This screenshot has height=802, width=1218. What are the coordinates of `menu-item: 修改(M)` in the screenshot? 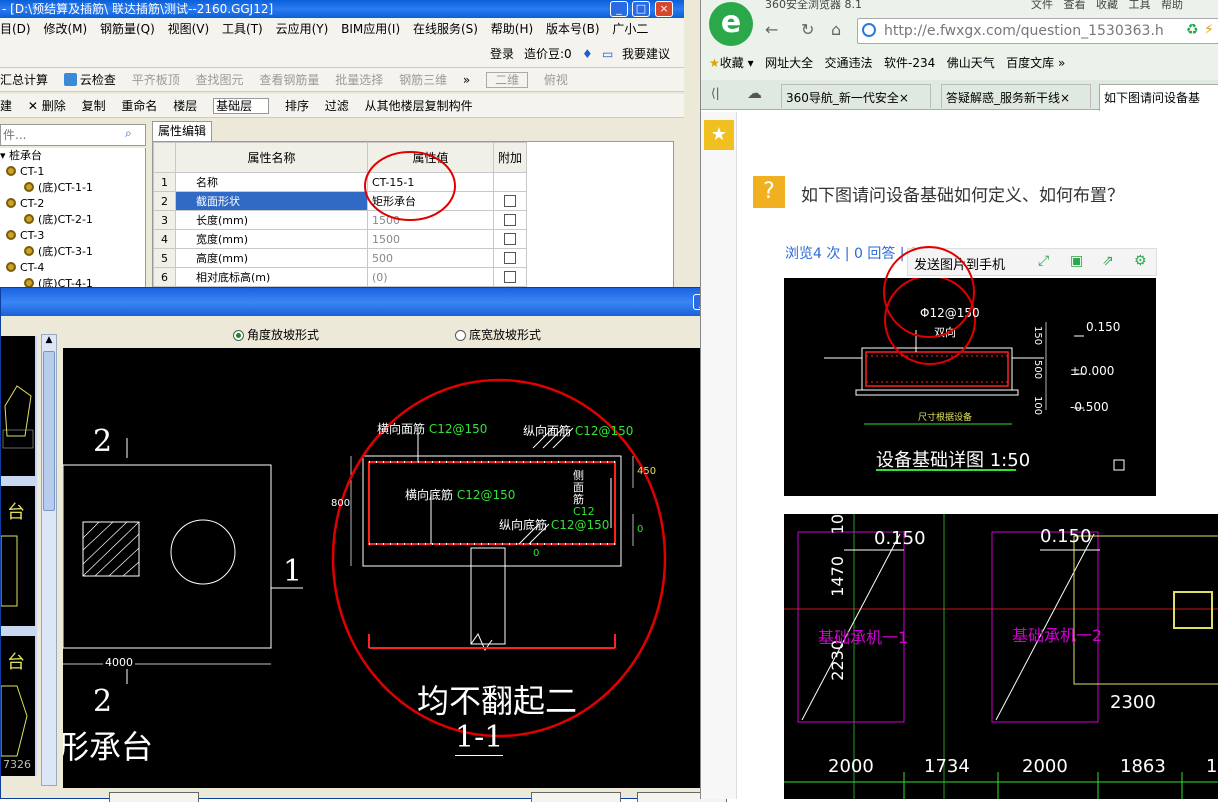 It's located at (65, 29).